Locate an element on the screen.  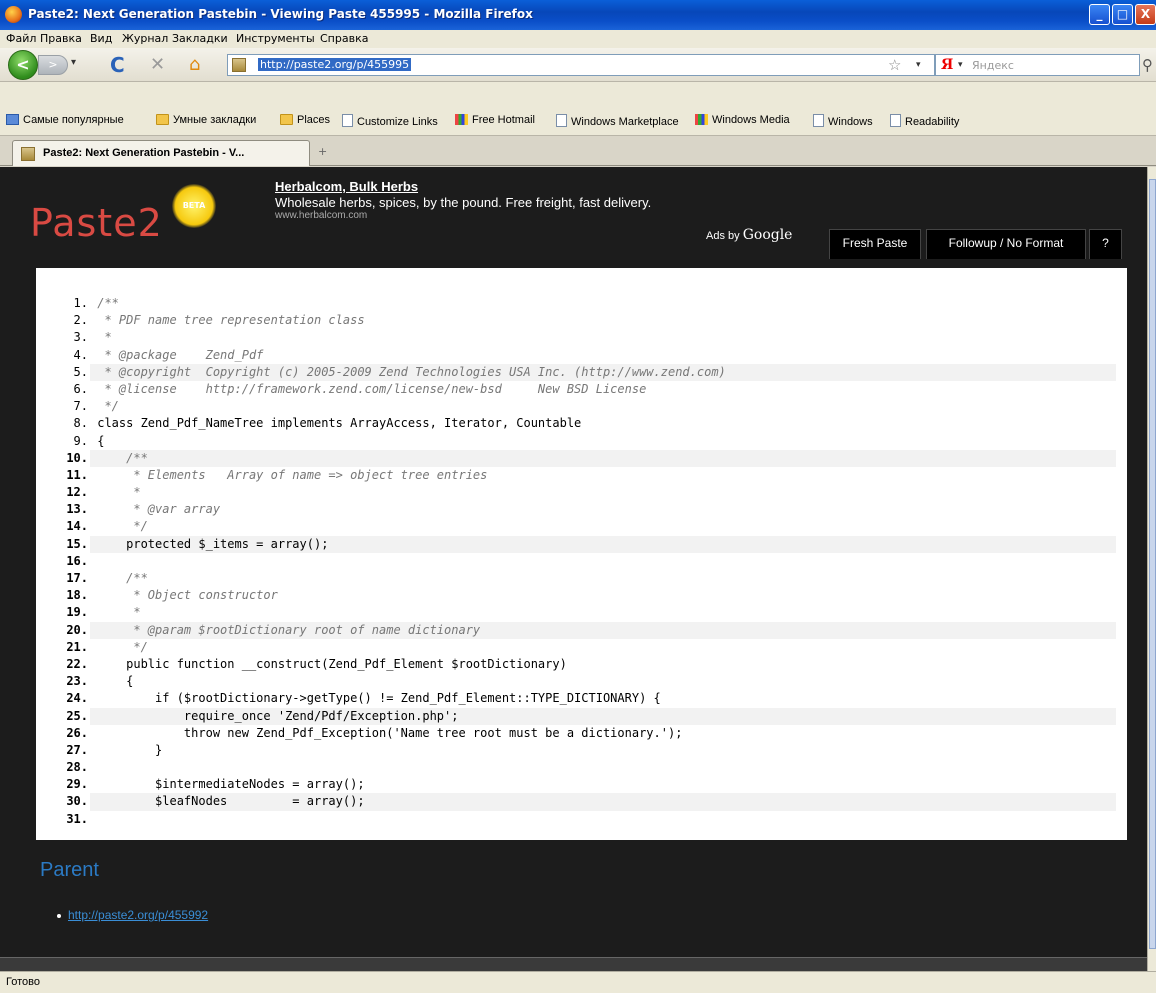
site-identity-icon is located at coordinates (239, 65).